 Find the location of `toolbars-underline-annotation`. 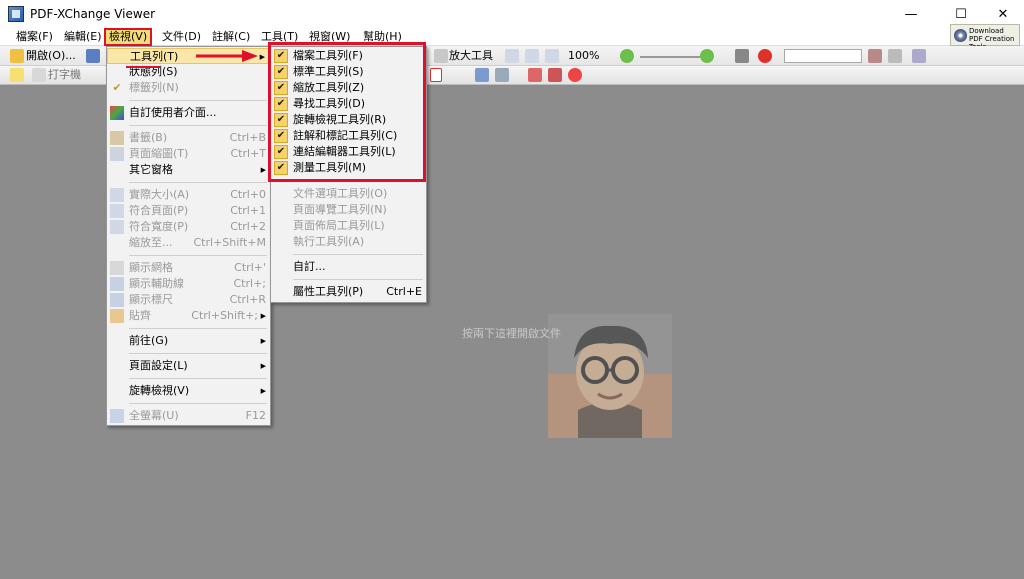

toolbars-underline-annotation is located at coordinates (143, 67).